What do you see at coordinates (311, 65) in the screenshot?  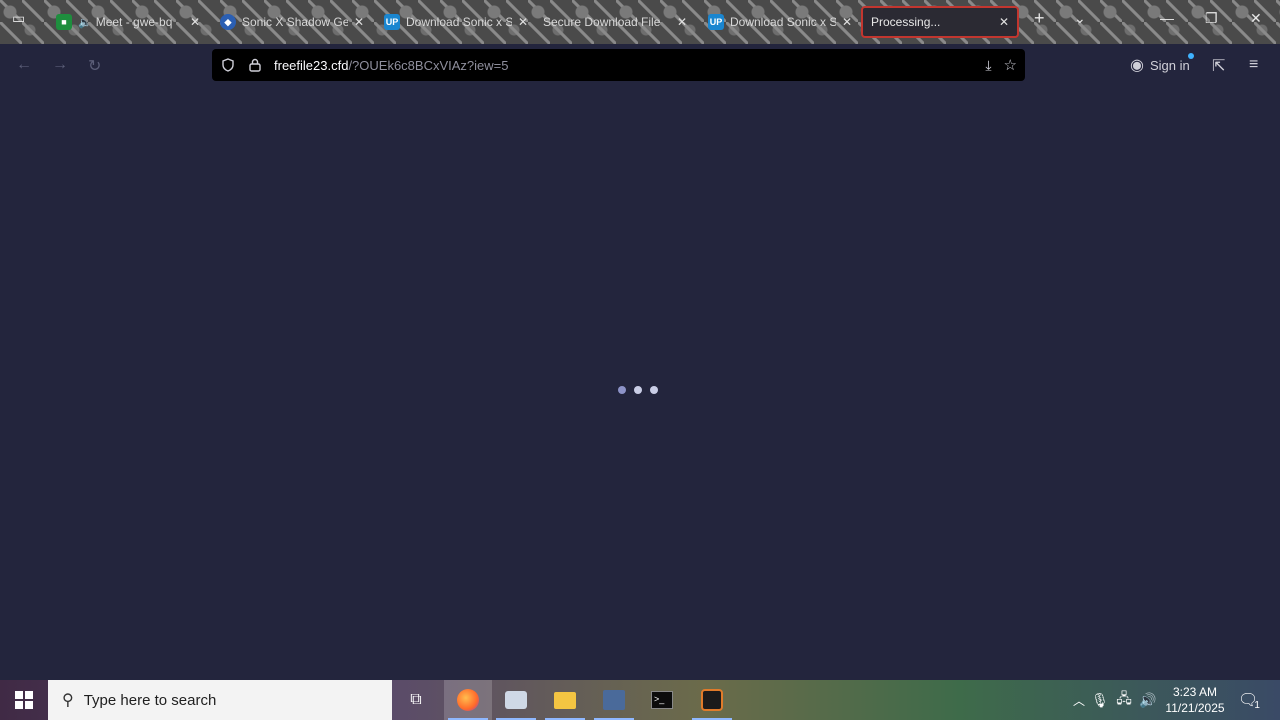 I see `url-domain: freefile23.cfd` at bounding box center [311, 65].